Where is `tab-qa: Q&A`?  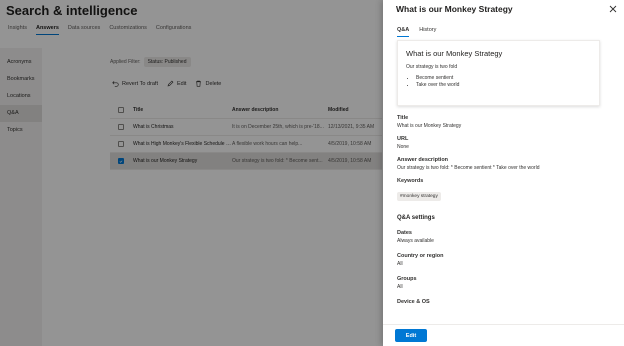
tab-qa: Q&A is located at coordinates (403, 32).